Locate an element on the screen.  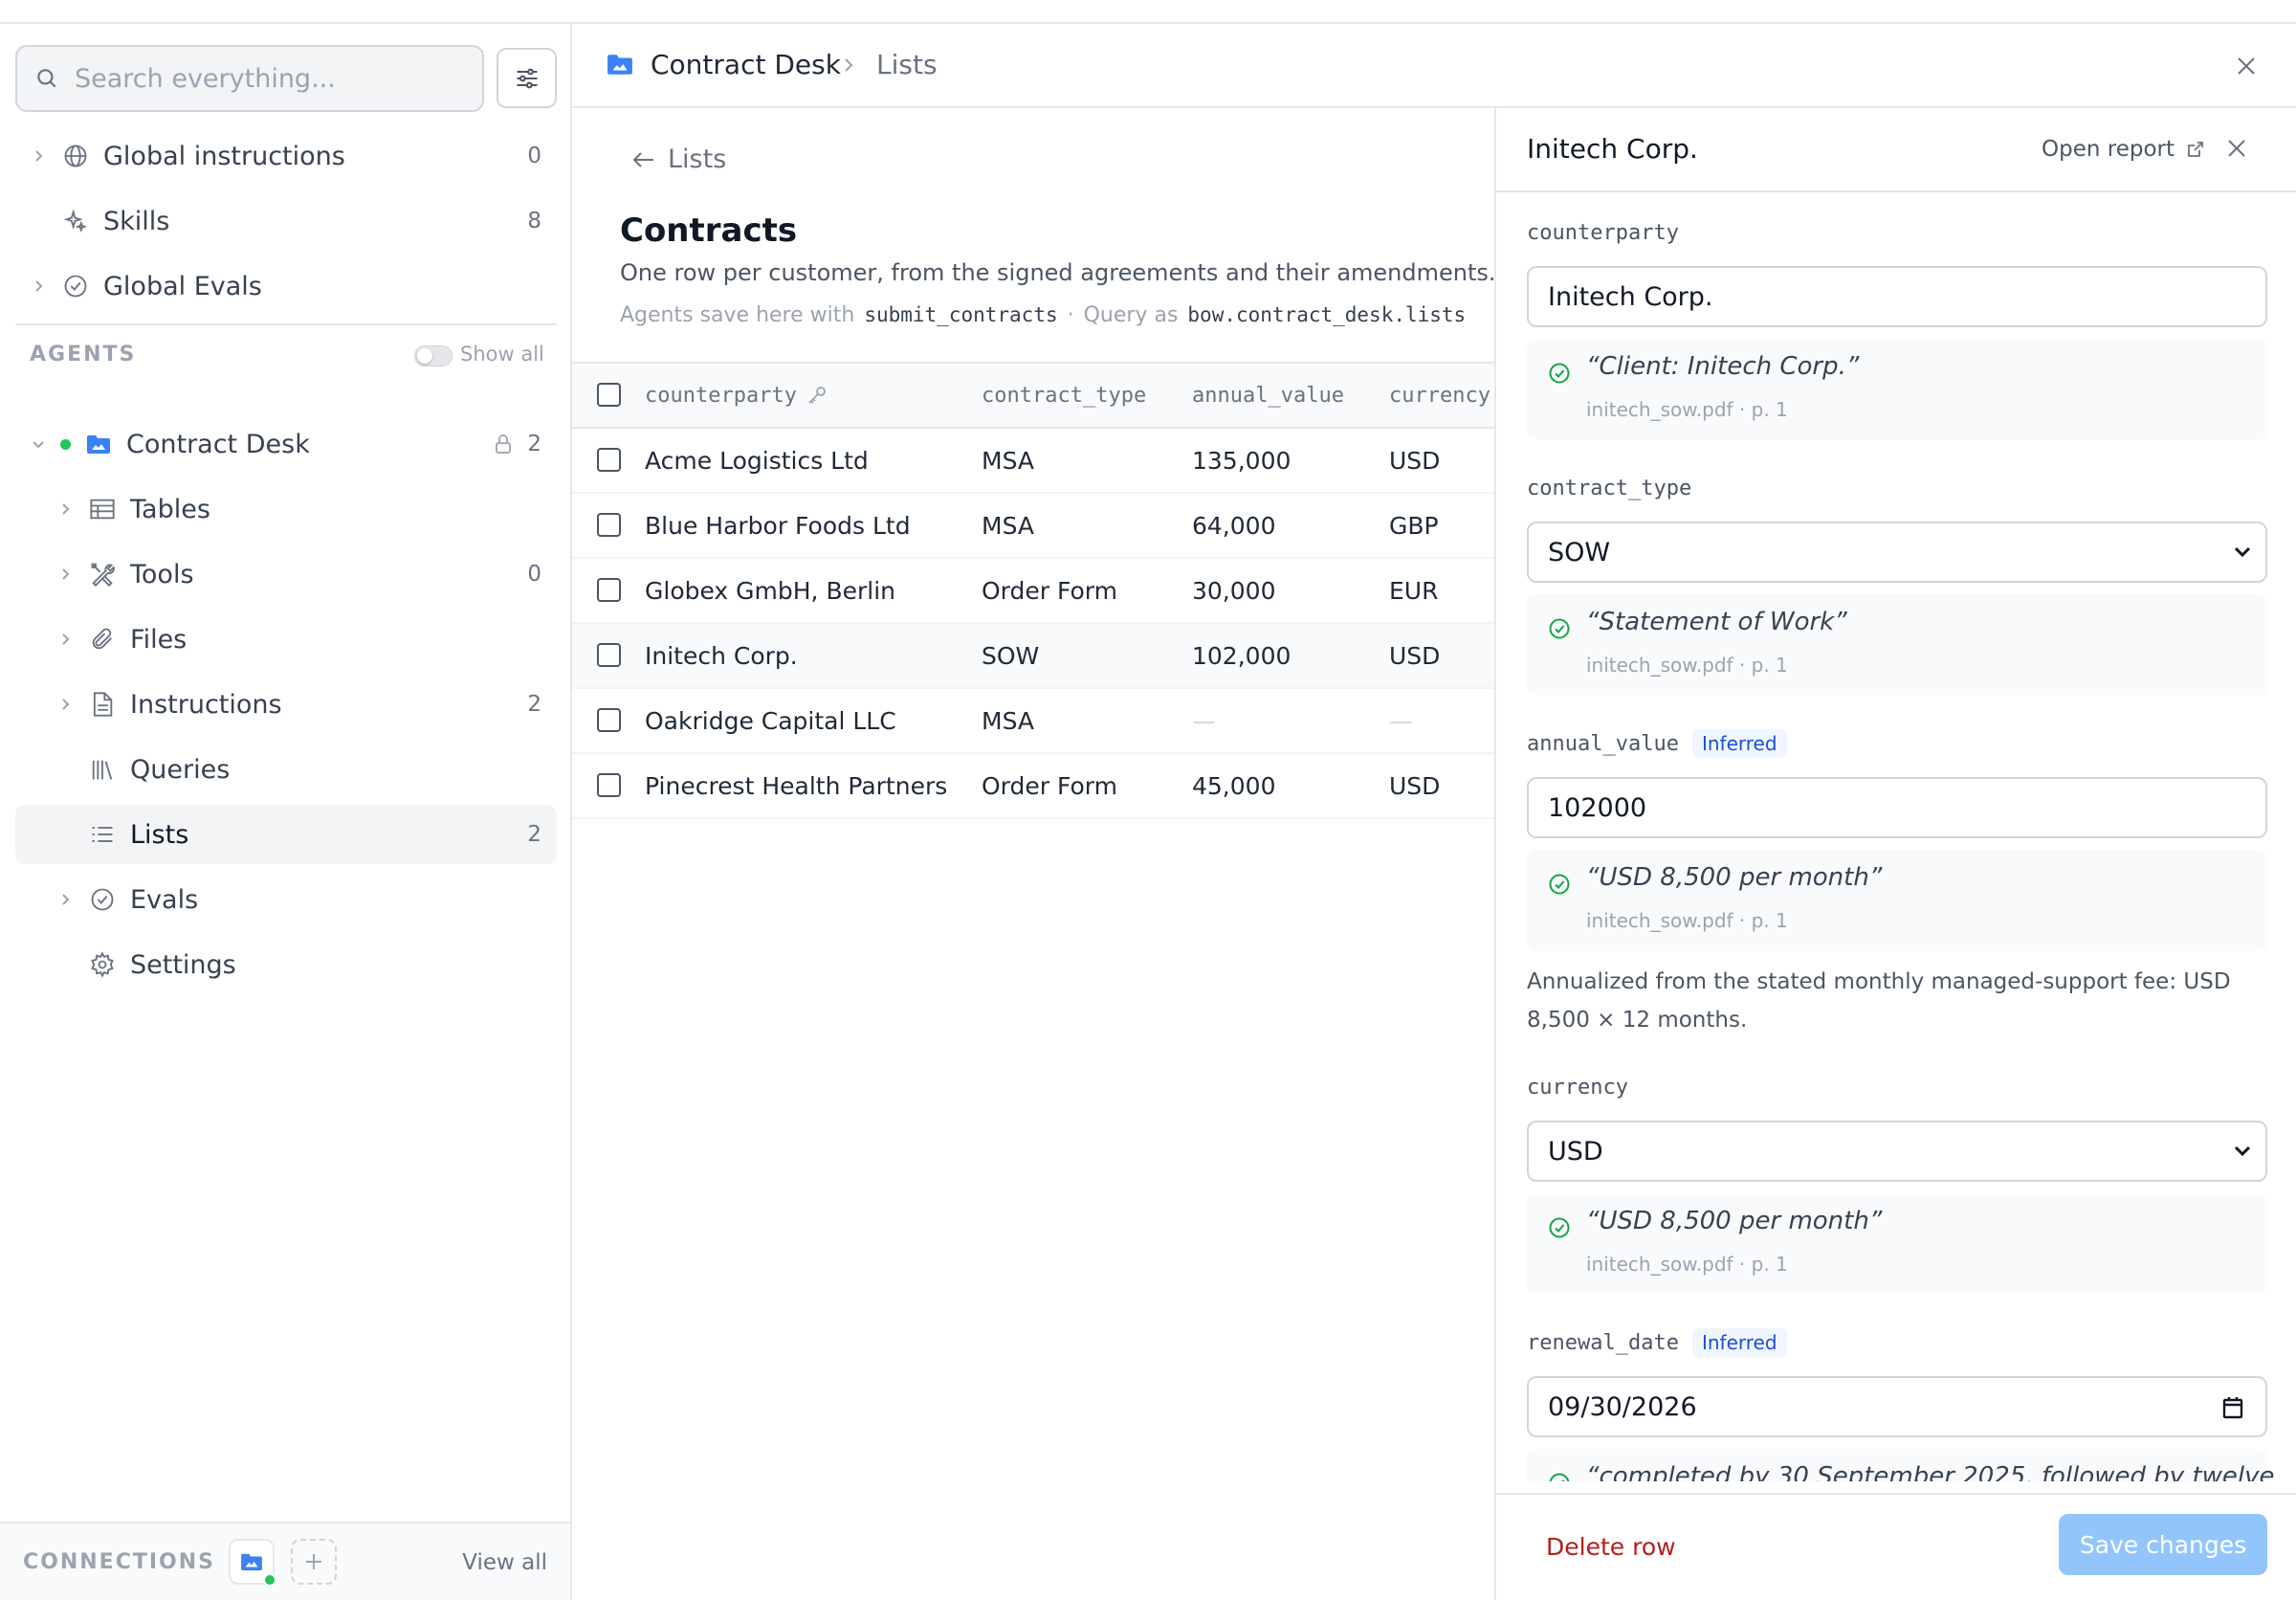
sidebar-item-skills: Skills 8 is located at coordinates (286, 221).